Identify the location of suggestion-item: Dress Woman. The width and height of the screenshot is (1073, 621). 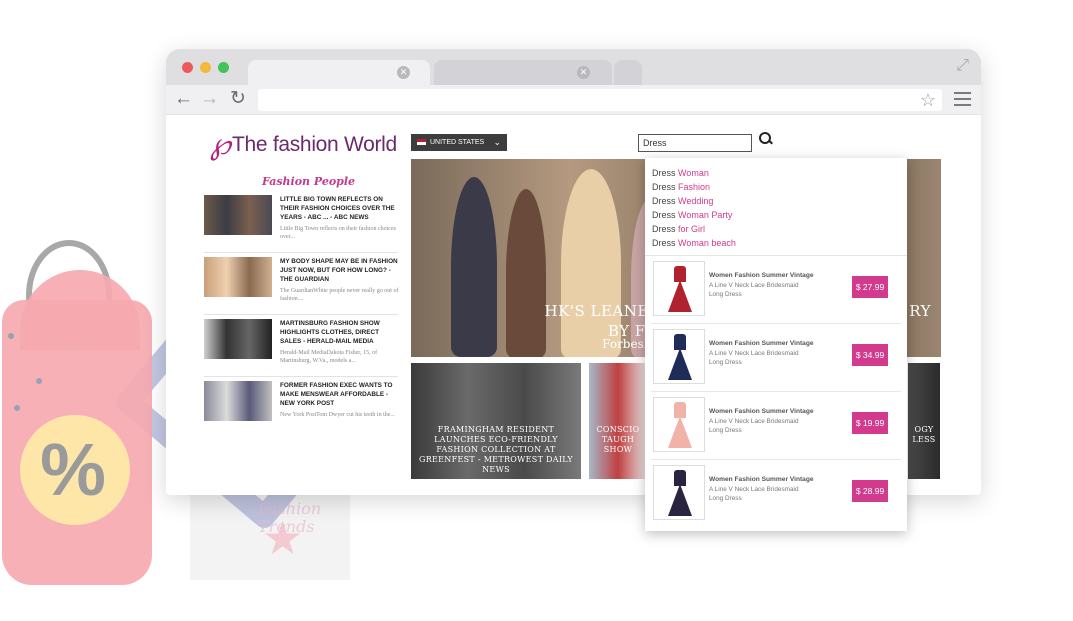
(776, 173).